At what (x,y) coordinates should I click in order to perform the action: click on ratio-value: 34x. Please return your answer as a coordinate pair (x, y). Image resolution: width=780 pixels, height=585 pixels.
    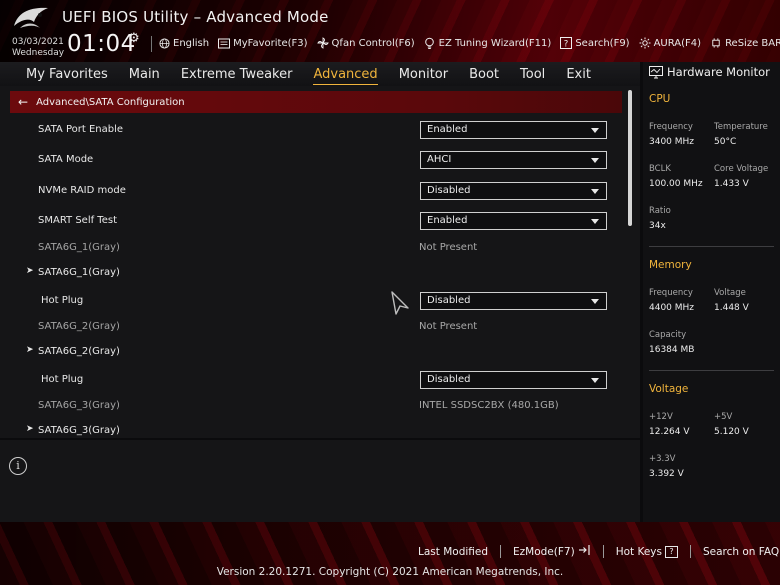
    Looking at the image, I should click on (657, 226).